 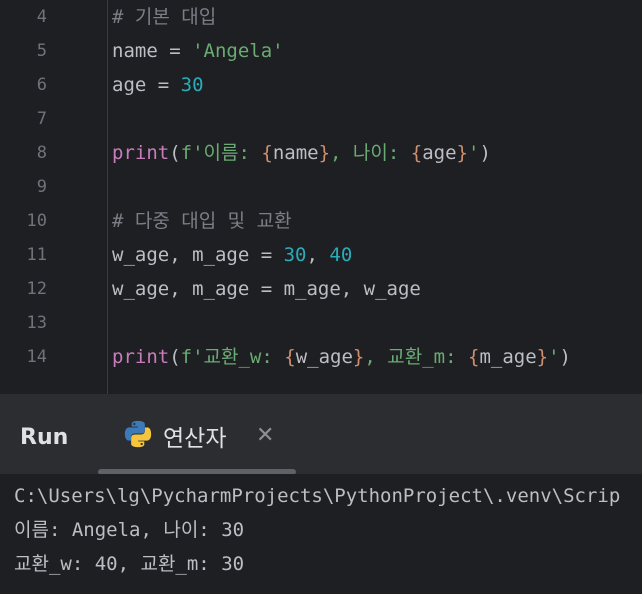 I want to click on code-line: 13, so click(x=321, y=323).